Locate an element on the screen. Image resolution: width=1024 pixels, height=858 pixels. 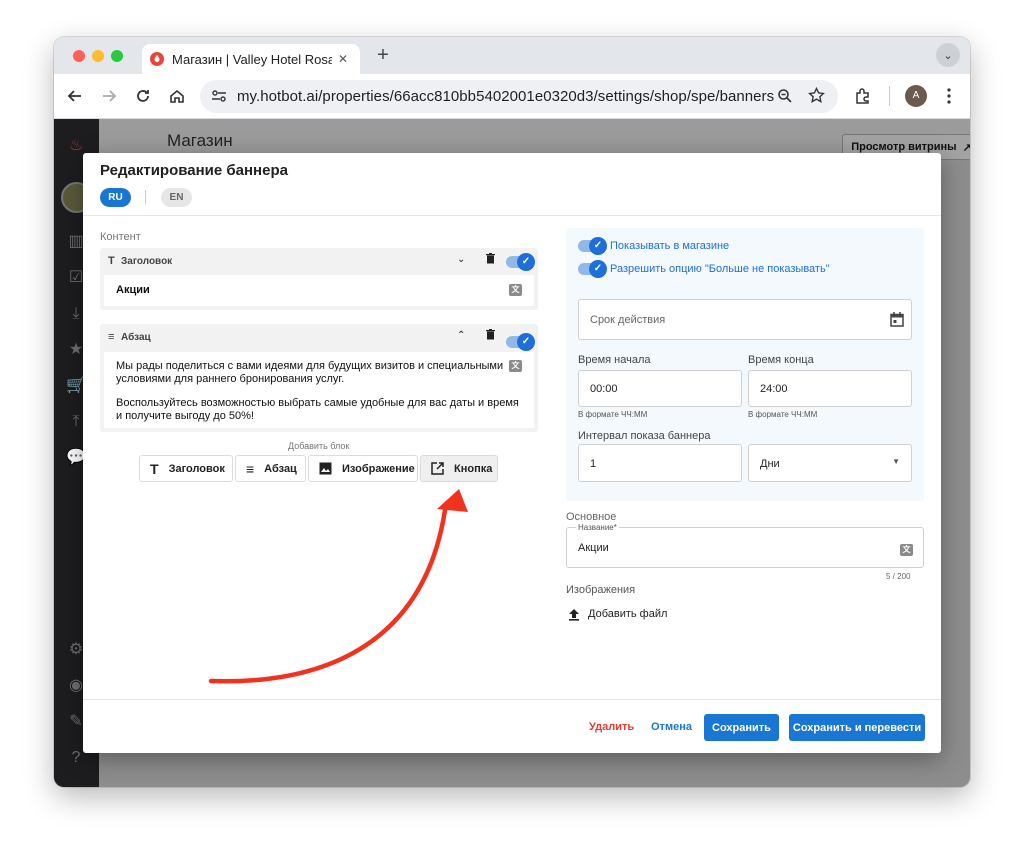
annotation-arrow-head is located at coordinates (452, 500).